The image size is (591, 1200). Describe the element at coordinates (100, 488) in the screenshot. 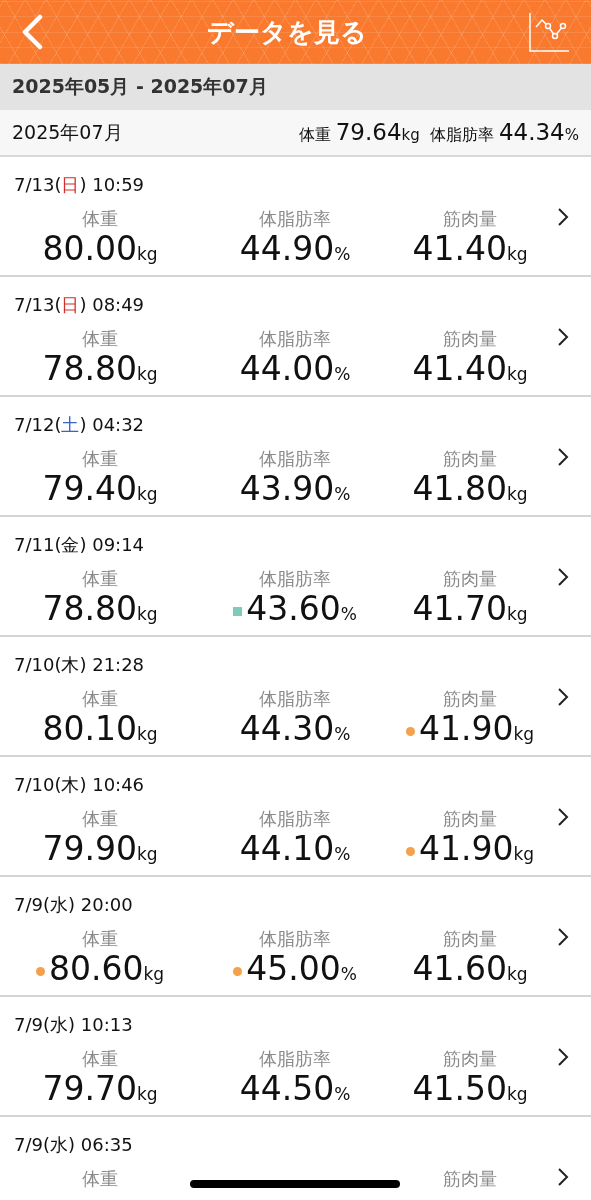

I see `metric-value: 79.40kg` at that location.